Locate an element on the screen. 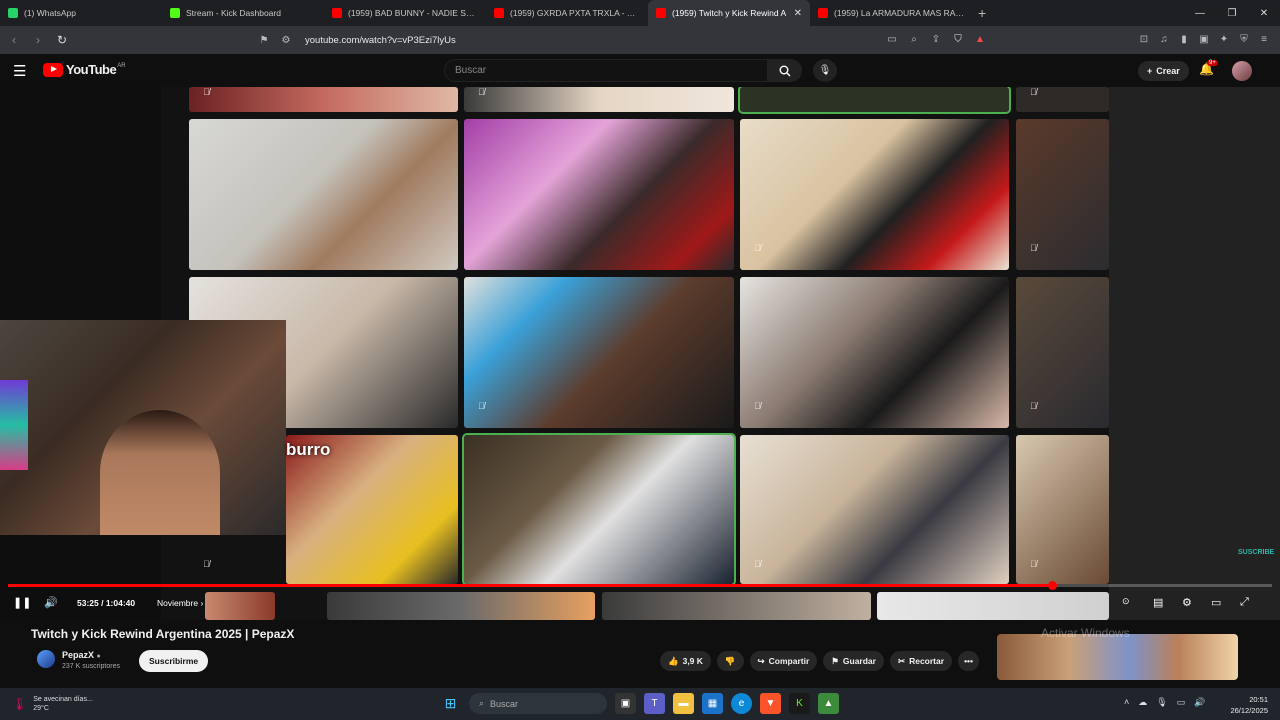 The width and height of the screenshot is (1280, 720). maximize-button: ❐ is located at coordinates (1232, 13).